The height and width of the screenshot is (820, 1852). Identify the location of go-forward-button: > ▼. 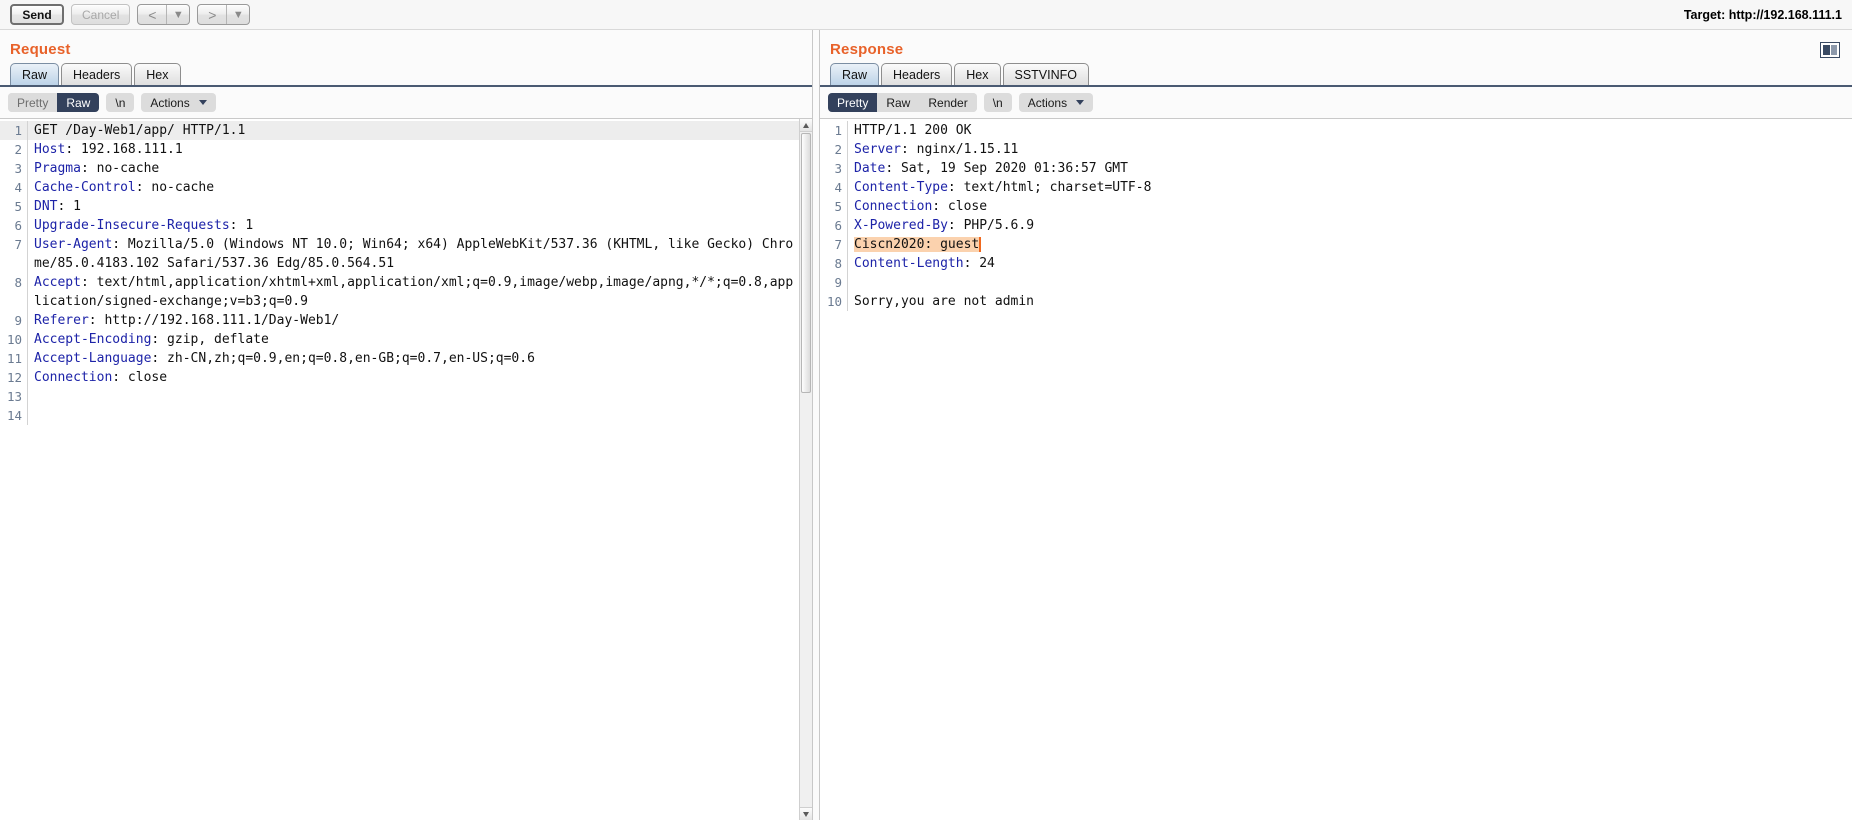
(224, 14).